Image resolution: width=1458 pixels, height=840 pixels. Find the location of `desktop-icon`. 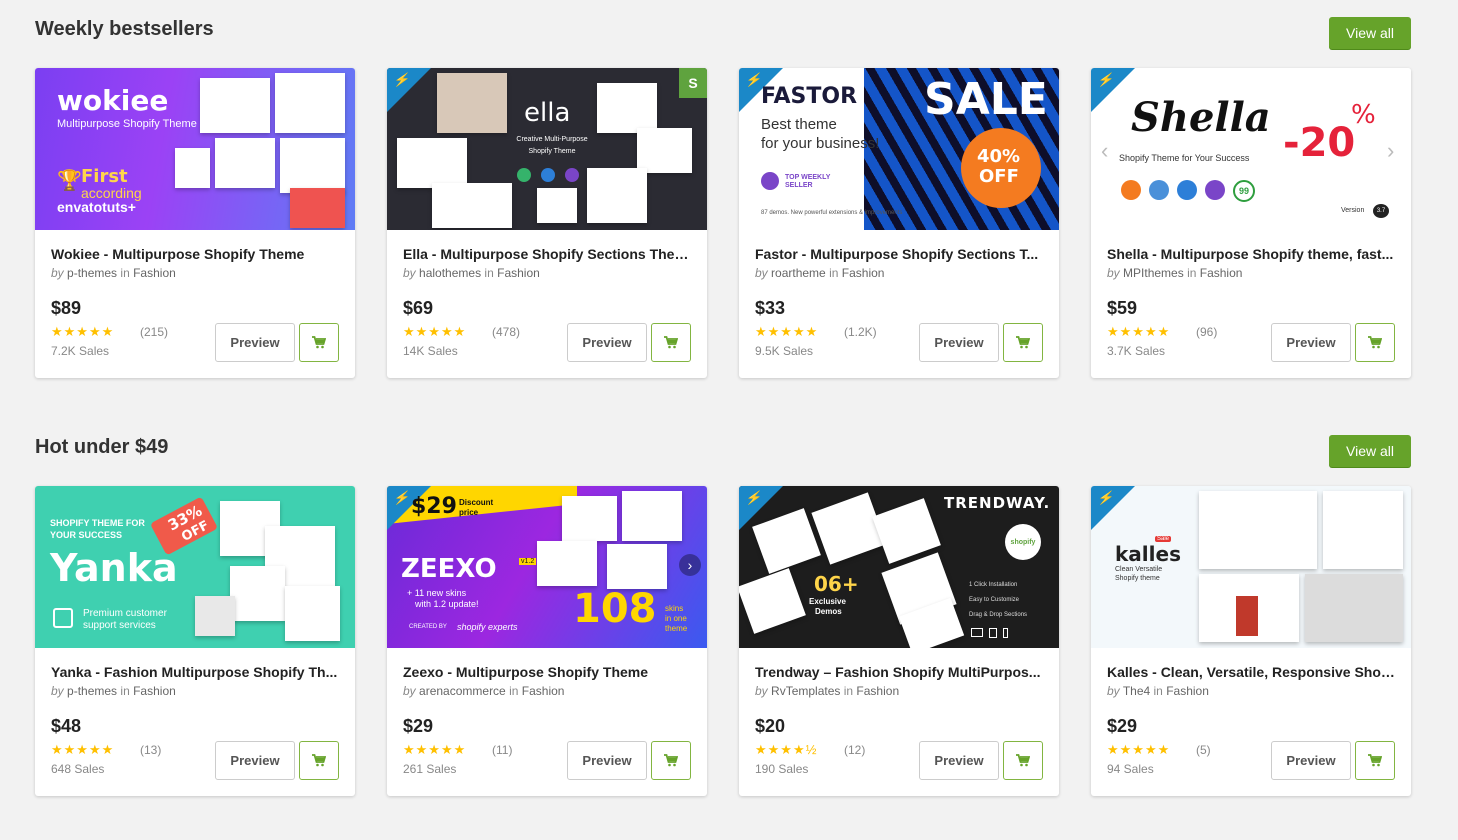

desktop-icon is located at coordinates (977, 632).